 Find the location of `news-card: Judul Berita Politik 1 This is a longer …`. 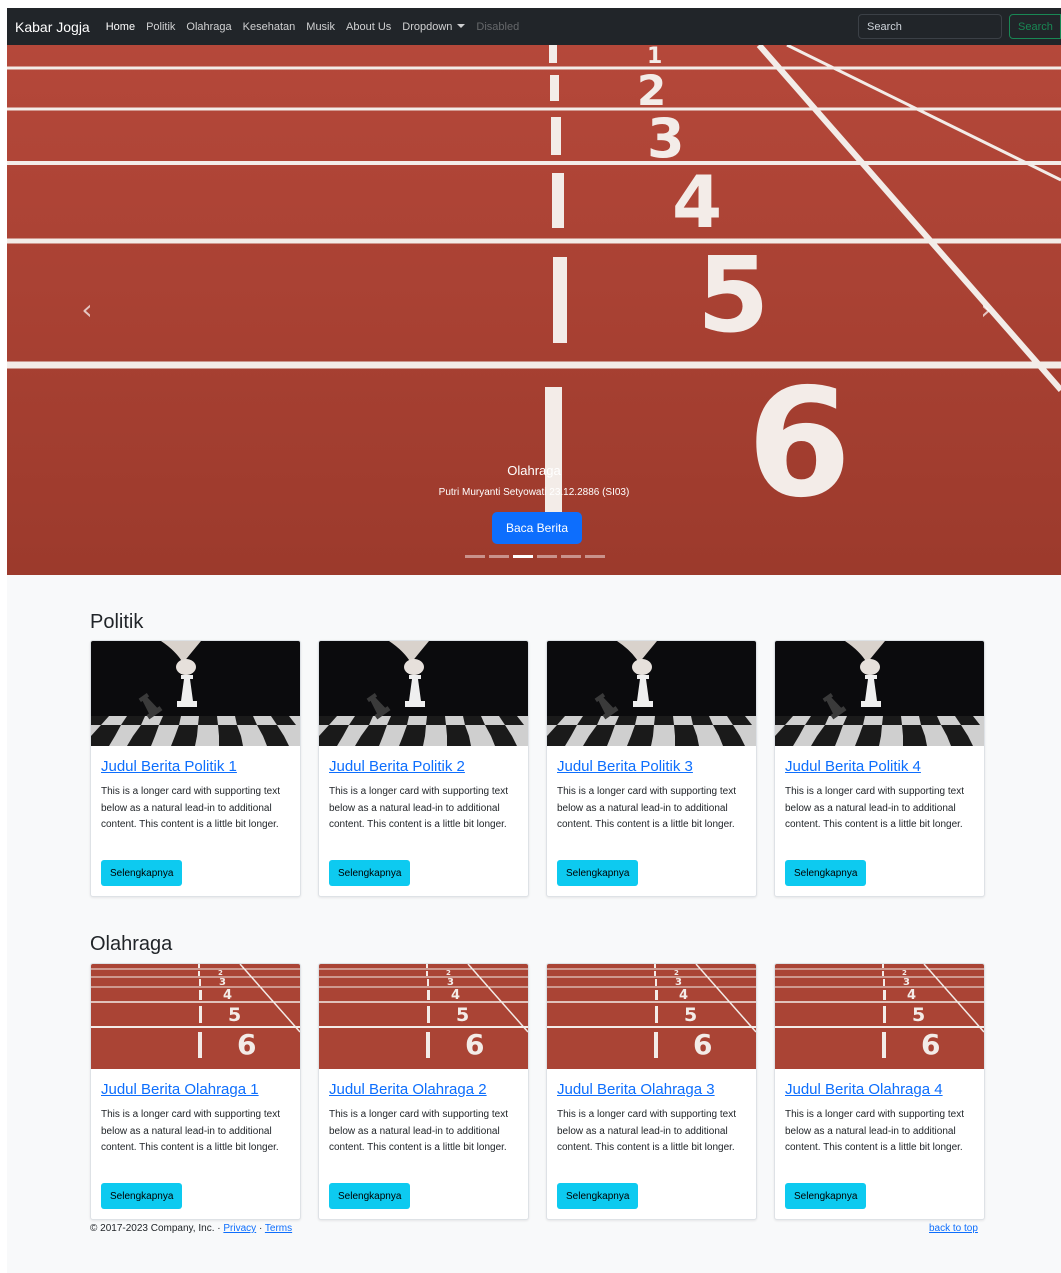

news-card: Judul Berita Politik 1 This is a longer … is located at coordinates (195, 768).